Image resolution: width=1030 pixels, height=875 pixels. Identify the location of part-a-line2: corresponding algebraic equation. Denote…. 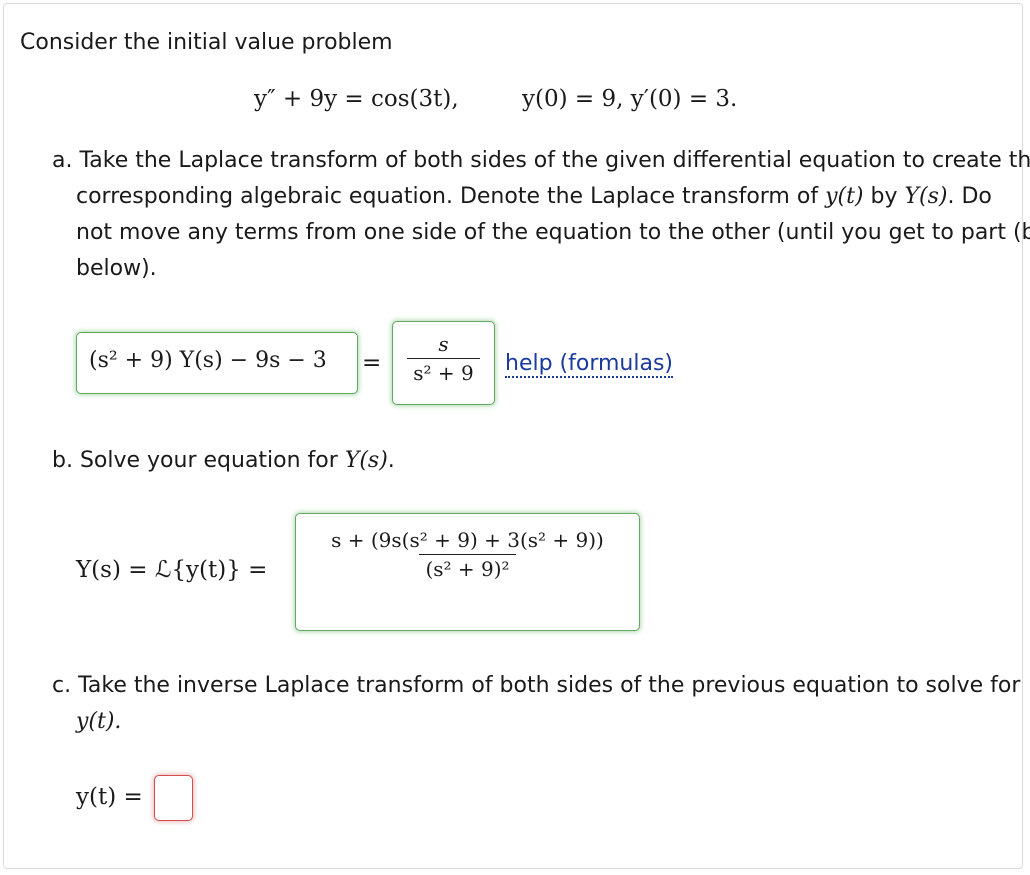
(534, 196).